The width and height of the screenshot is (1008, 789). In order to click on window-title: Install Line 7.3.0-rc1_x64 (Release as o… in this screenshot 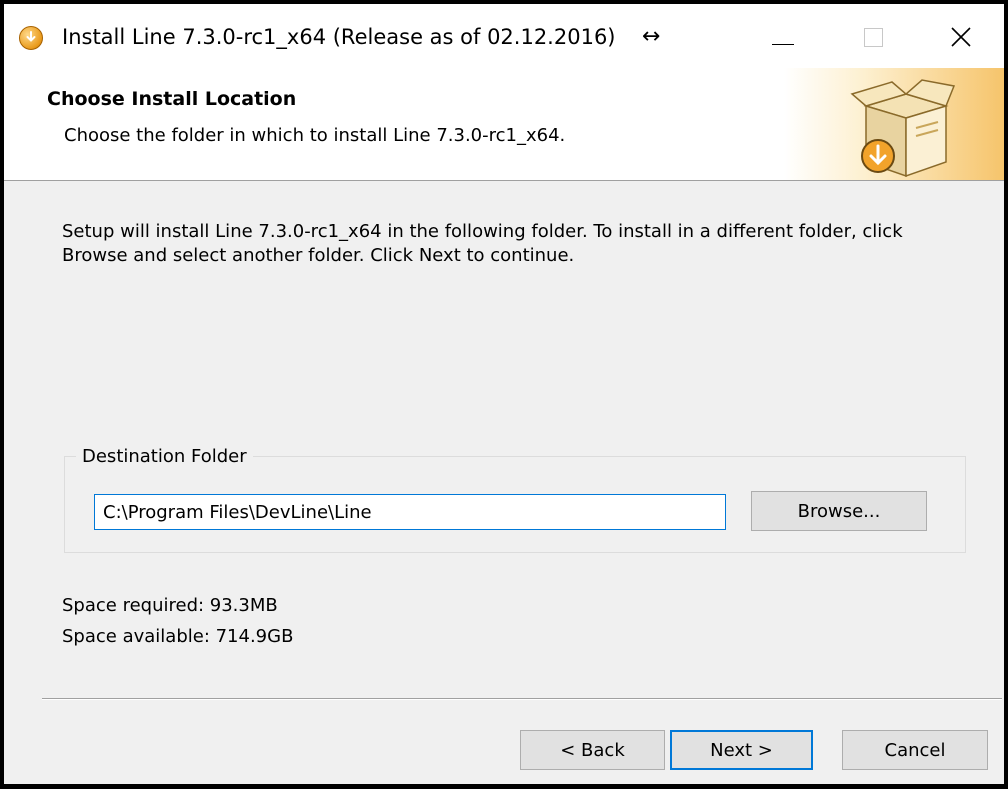, I will do `click(339, 37)`.